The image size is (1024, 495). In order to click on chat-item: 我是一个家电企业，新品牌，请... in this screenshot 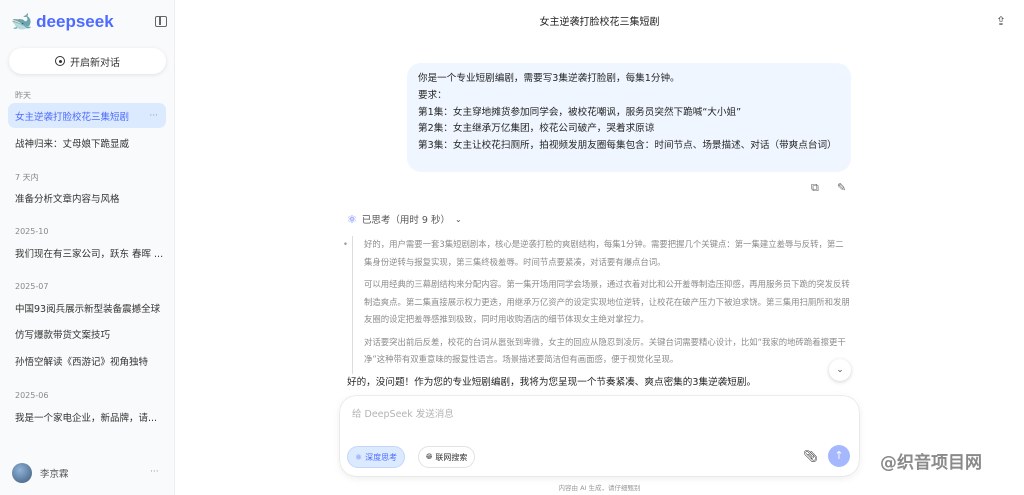, I will do `click(87, 416)`.